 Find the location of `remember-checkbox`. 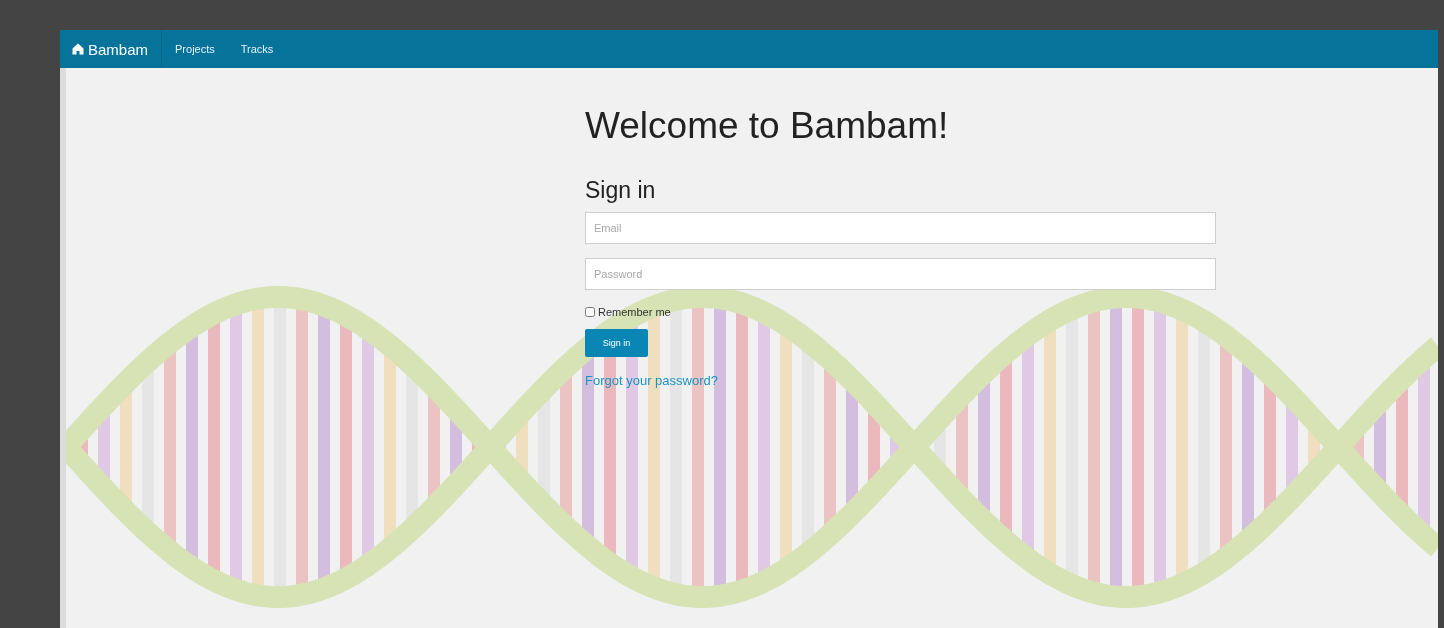

remember-checkbox is located at coordinates (590, 312).